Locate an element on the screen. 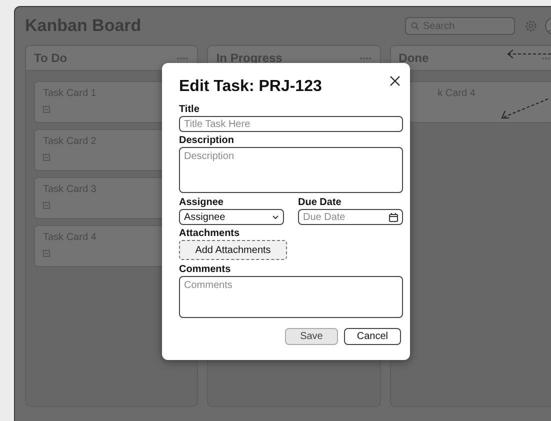 This screenshot has width=551, height=421. due-date-field: Due Date is located at coordinates (350, 217).